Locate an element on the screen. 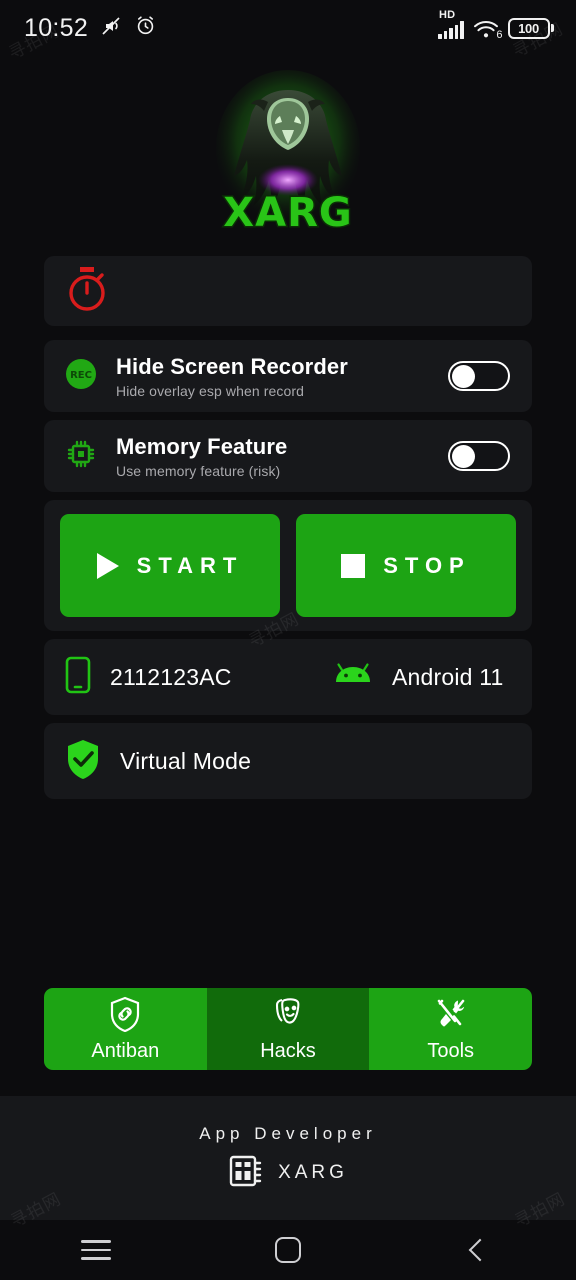 This screenshot has height=1280, width=576. hd-label: HD is located at coordinates (447, 14).